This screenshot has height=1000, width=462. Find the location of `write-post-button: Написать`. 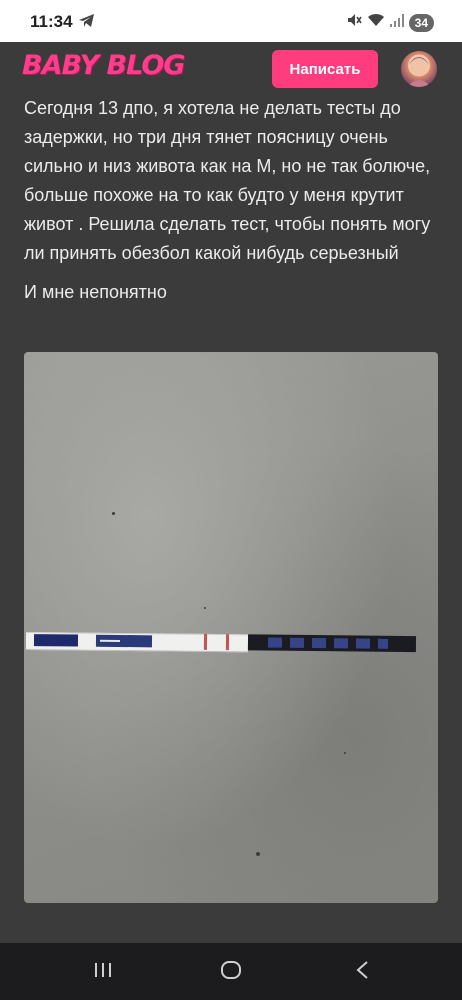

write-post-button: Написать is located at coordinates (325, 69).